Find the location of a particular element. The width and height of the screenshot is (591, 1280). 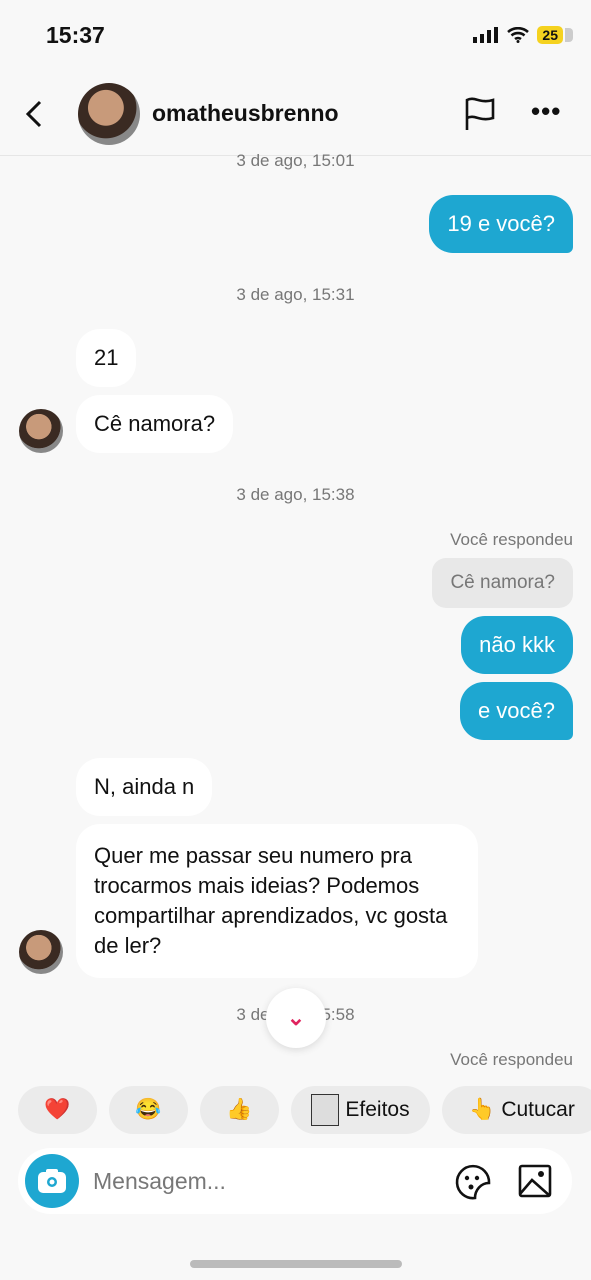

incoming-message: 21 is located at coordinates (106, 358).